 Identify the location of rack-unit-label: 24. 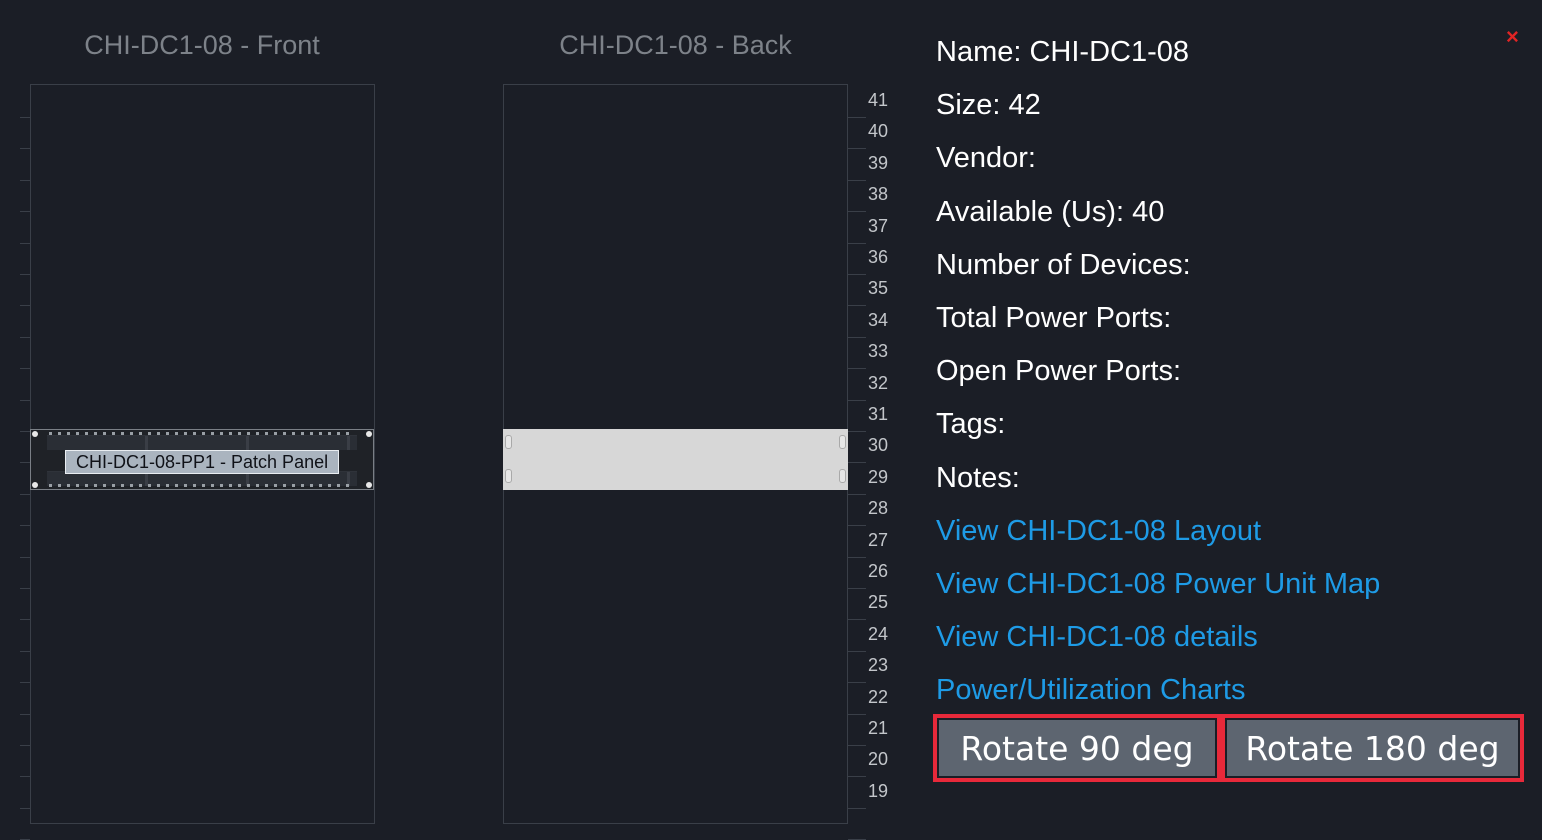
(878, 633).